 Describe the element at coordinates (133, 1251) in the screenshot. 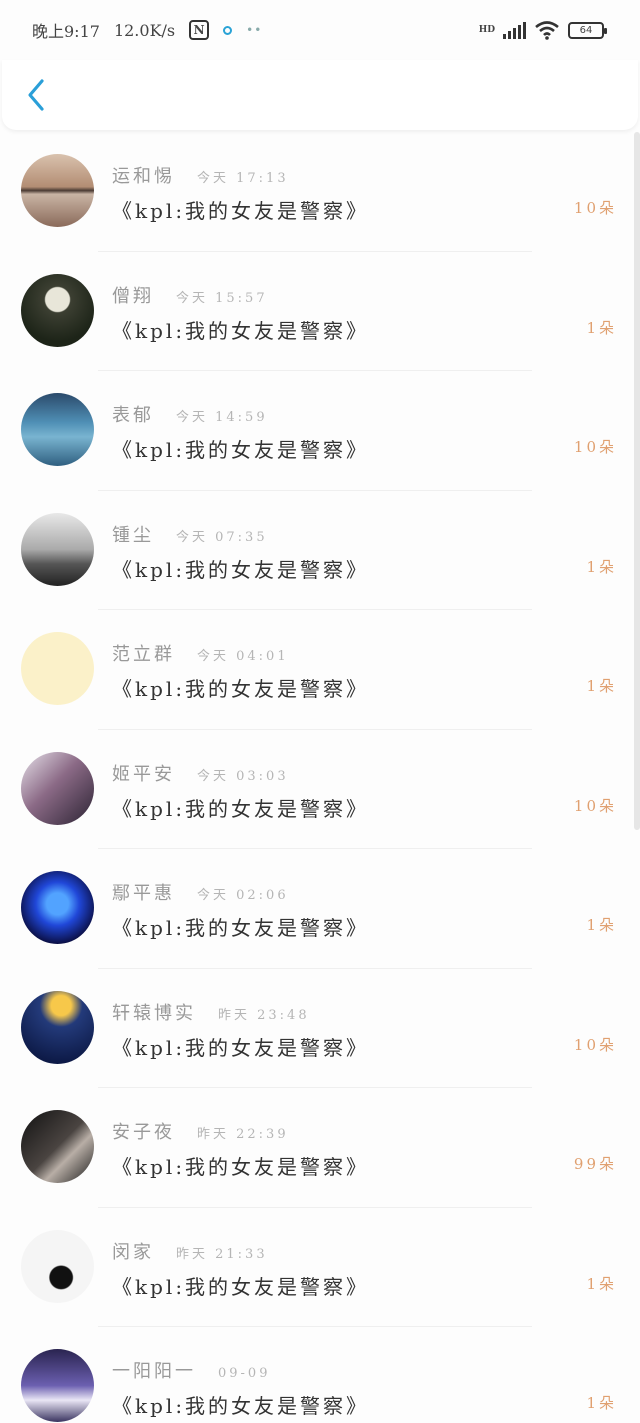

I see `user-name: 闵家` at that location.